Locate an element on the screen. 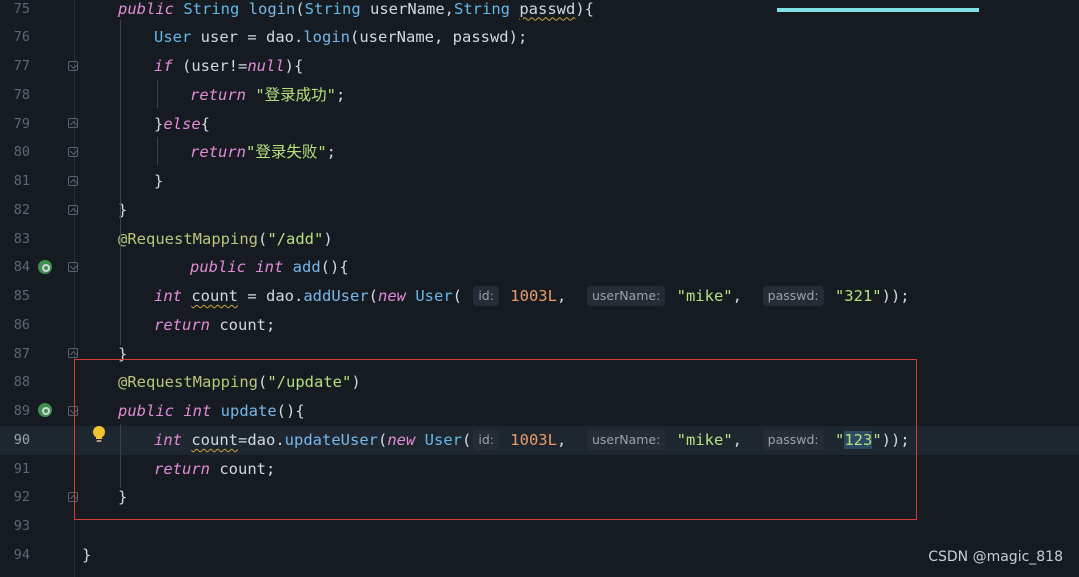 This screenshot has width=1079, height=577. code-token: = dao. is located at coordinates (271, 296).